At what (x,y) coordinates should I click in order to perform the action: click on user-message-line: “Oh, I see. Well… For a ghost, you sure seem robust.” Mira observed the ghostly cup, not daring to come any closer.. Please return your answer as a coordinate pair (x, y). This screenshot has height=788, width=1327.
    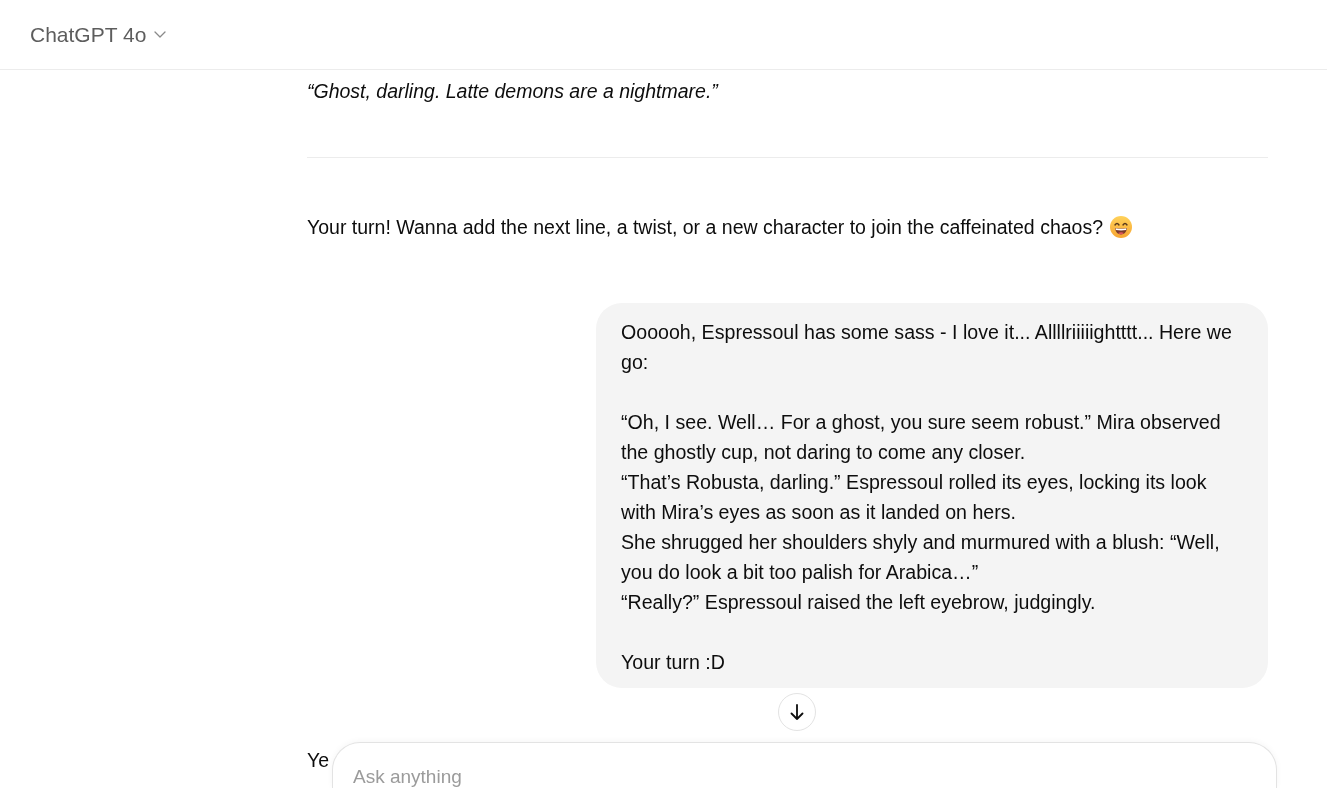
    Looking at the image, I should click on (921, 437).